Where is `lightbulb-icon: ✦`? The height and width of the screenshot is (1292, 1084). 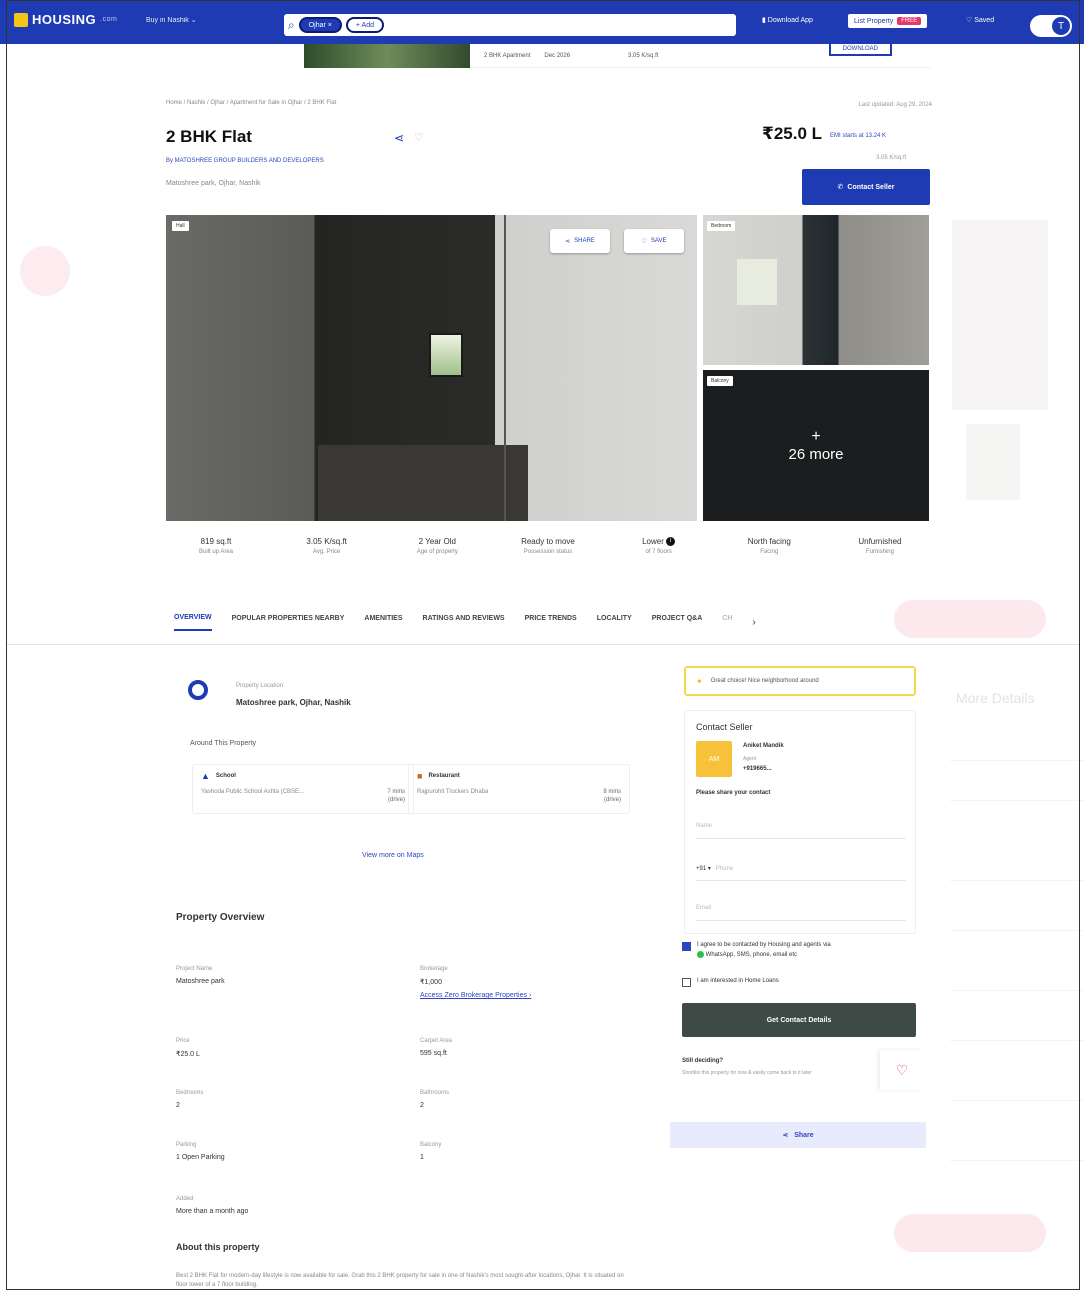 lightbulb-icon: ✦ is located at coordinates (699, 681).